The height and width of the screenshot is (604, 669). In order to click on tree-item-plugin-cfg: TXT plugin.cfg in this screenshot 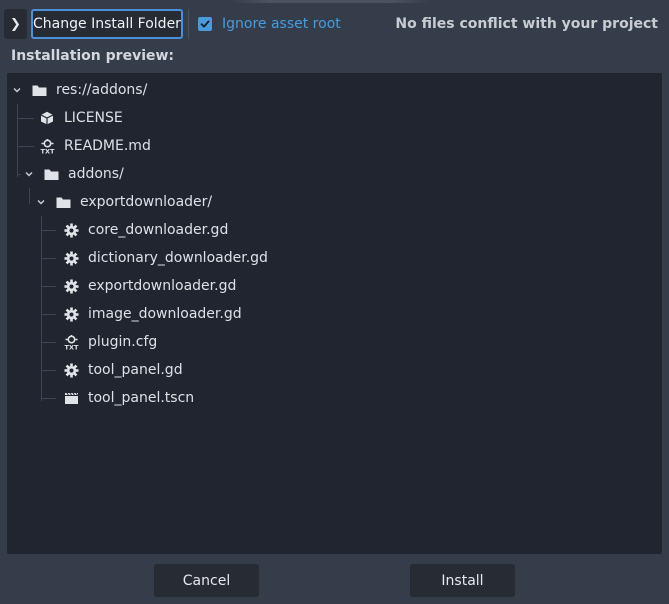, I will do `click(110, 342)`.